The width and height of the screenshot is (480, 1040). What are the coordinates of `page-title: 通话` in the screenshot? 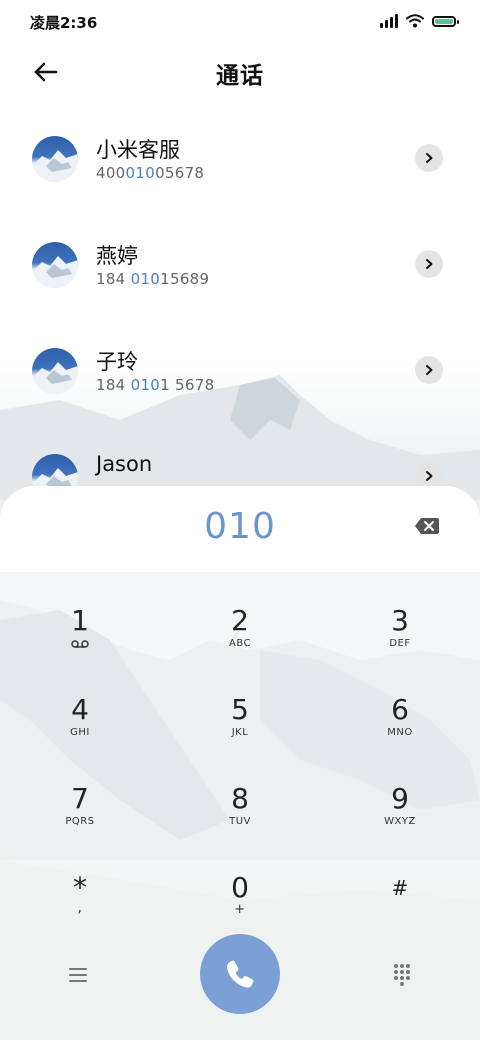 It's located at (240, 76).